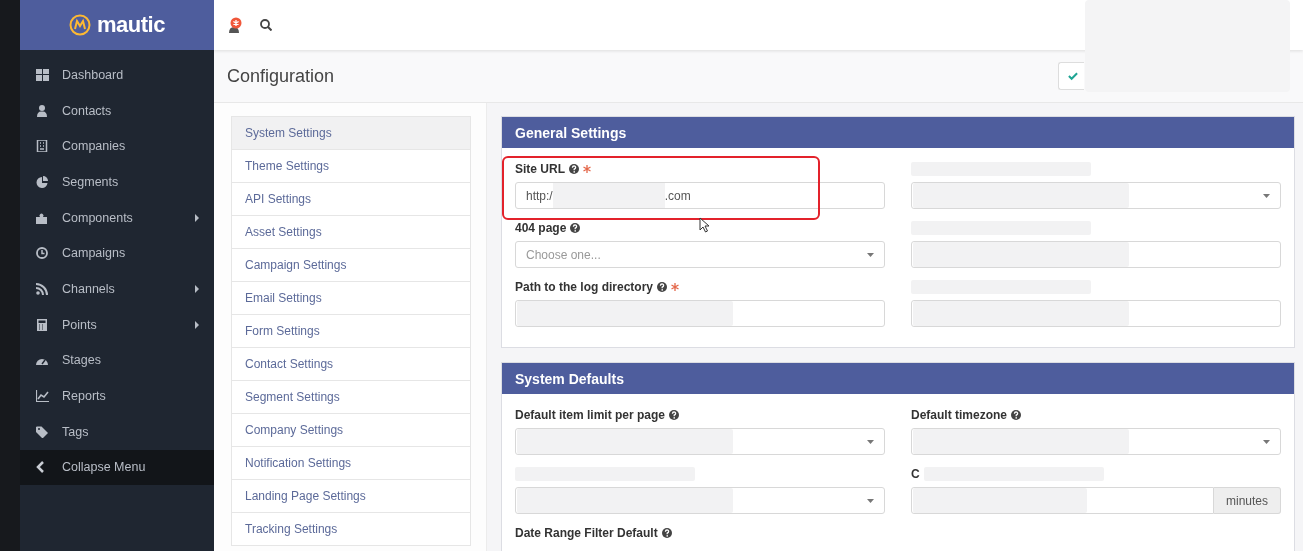 The height and width of the screenshot is (551, 1303). What do you see at coordinates (80, 25) in the screenshot?
I see `logo-icon` at bounding box center [80, 25].